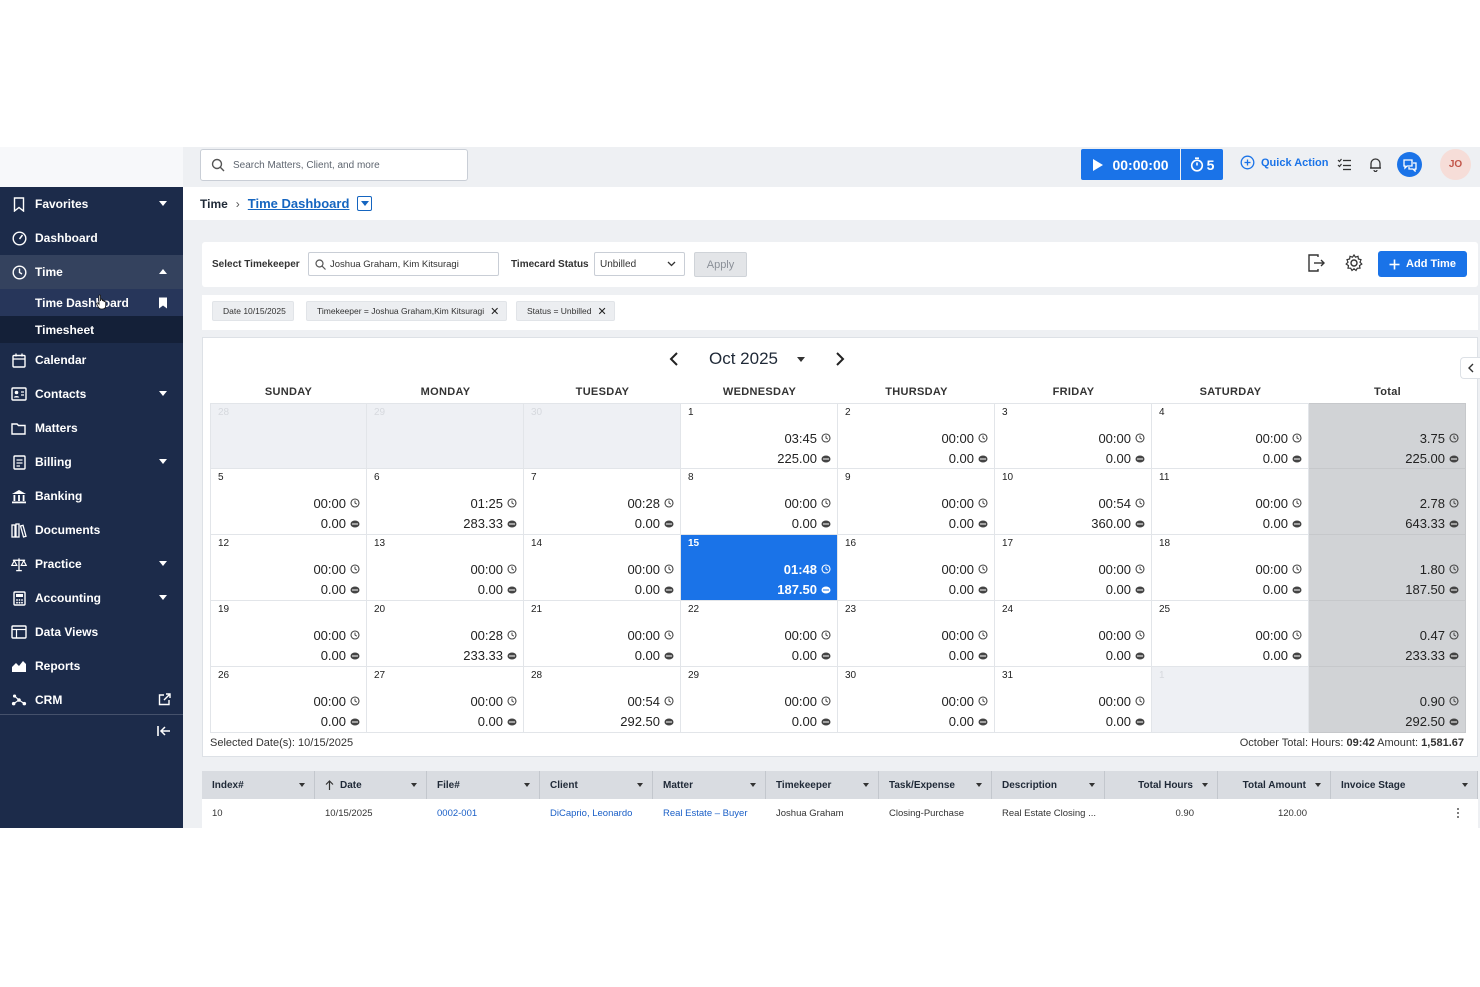 The height and width of the screenshot is (987, 1480). I want to click on timer-count-button: 5, so click(1202, 164).